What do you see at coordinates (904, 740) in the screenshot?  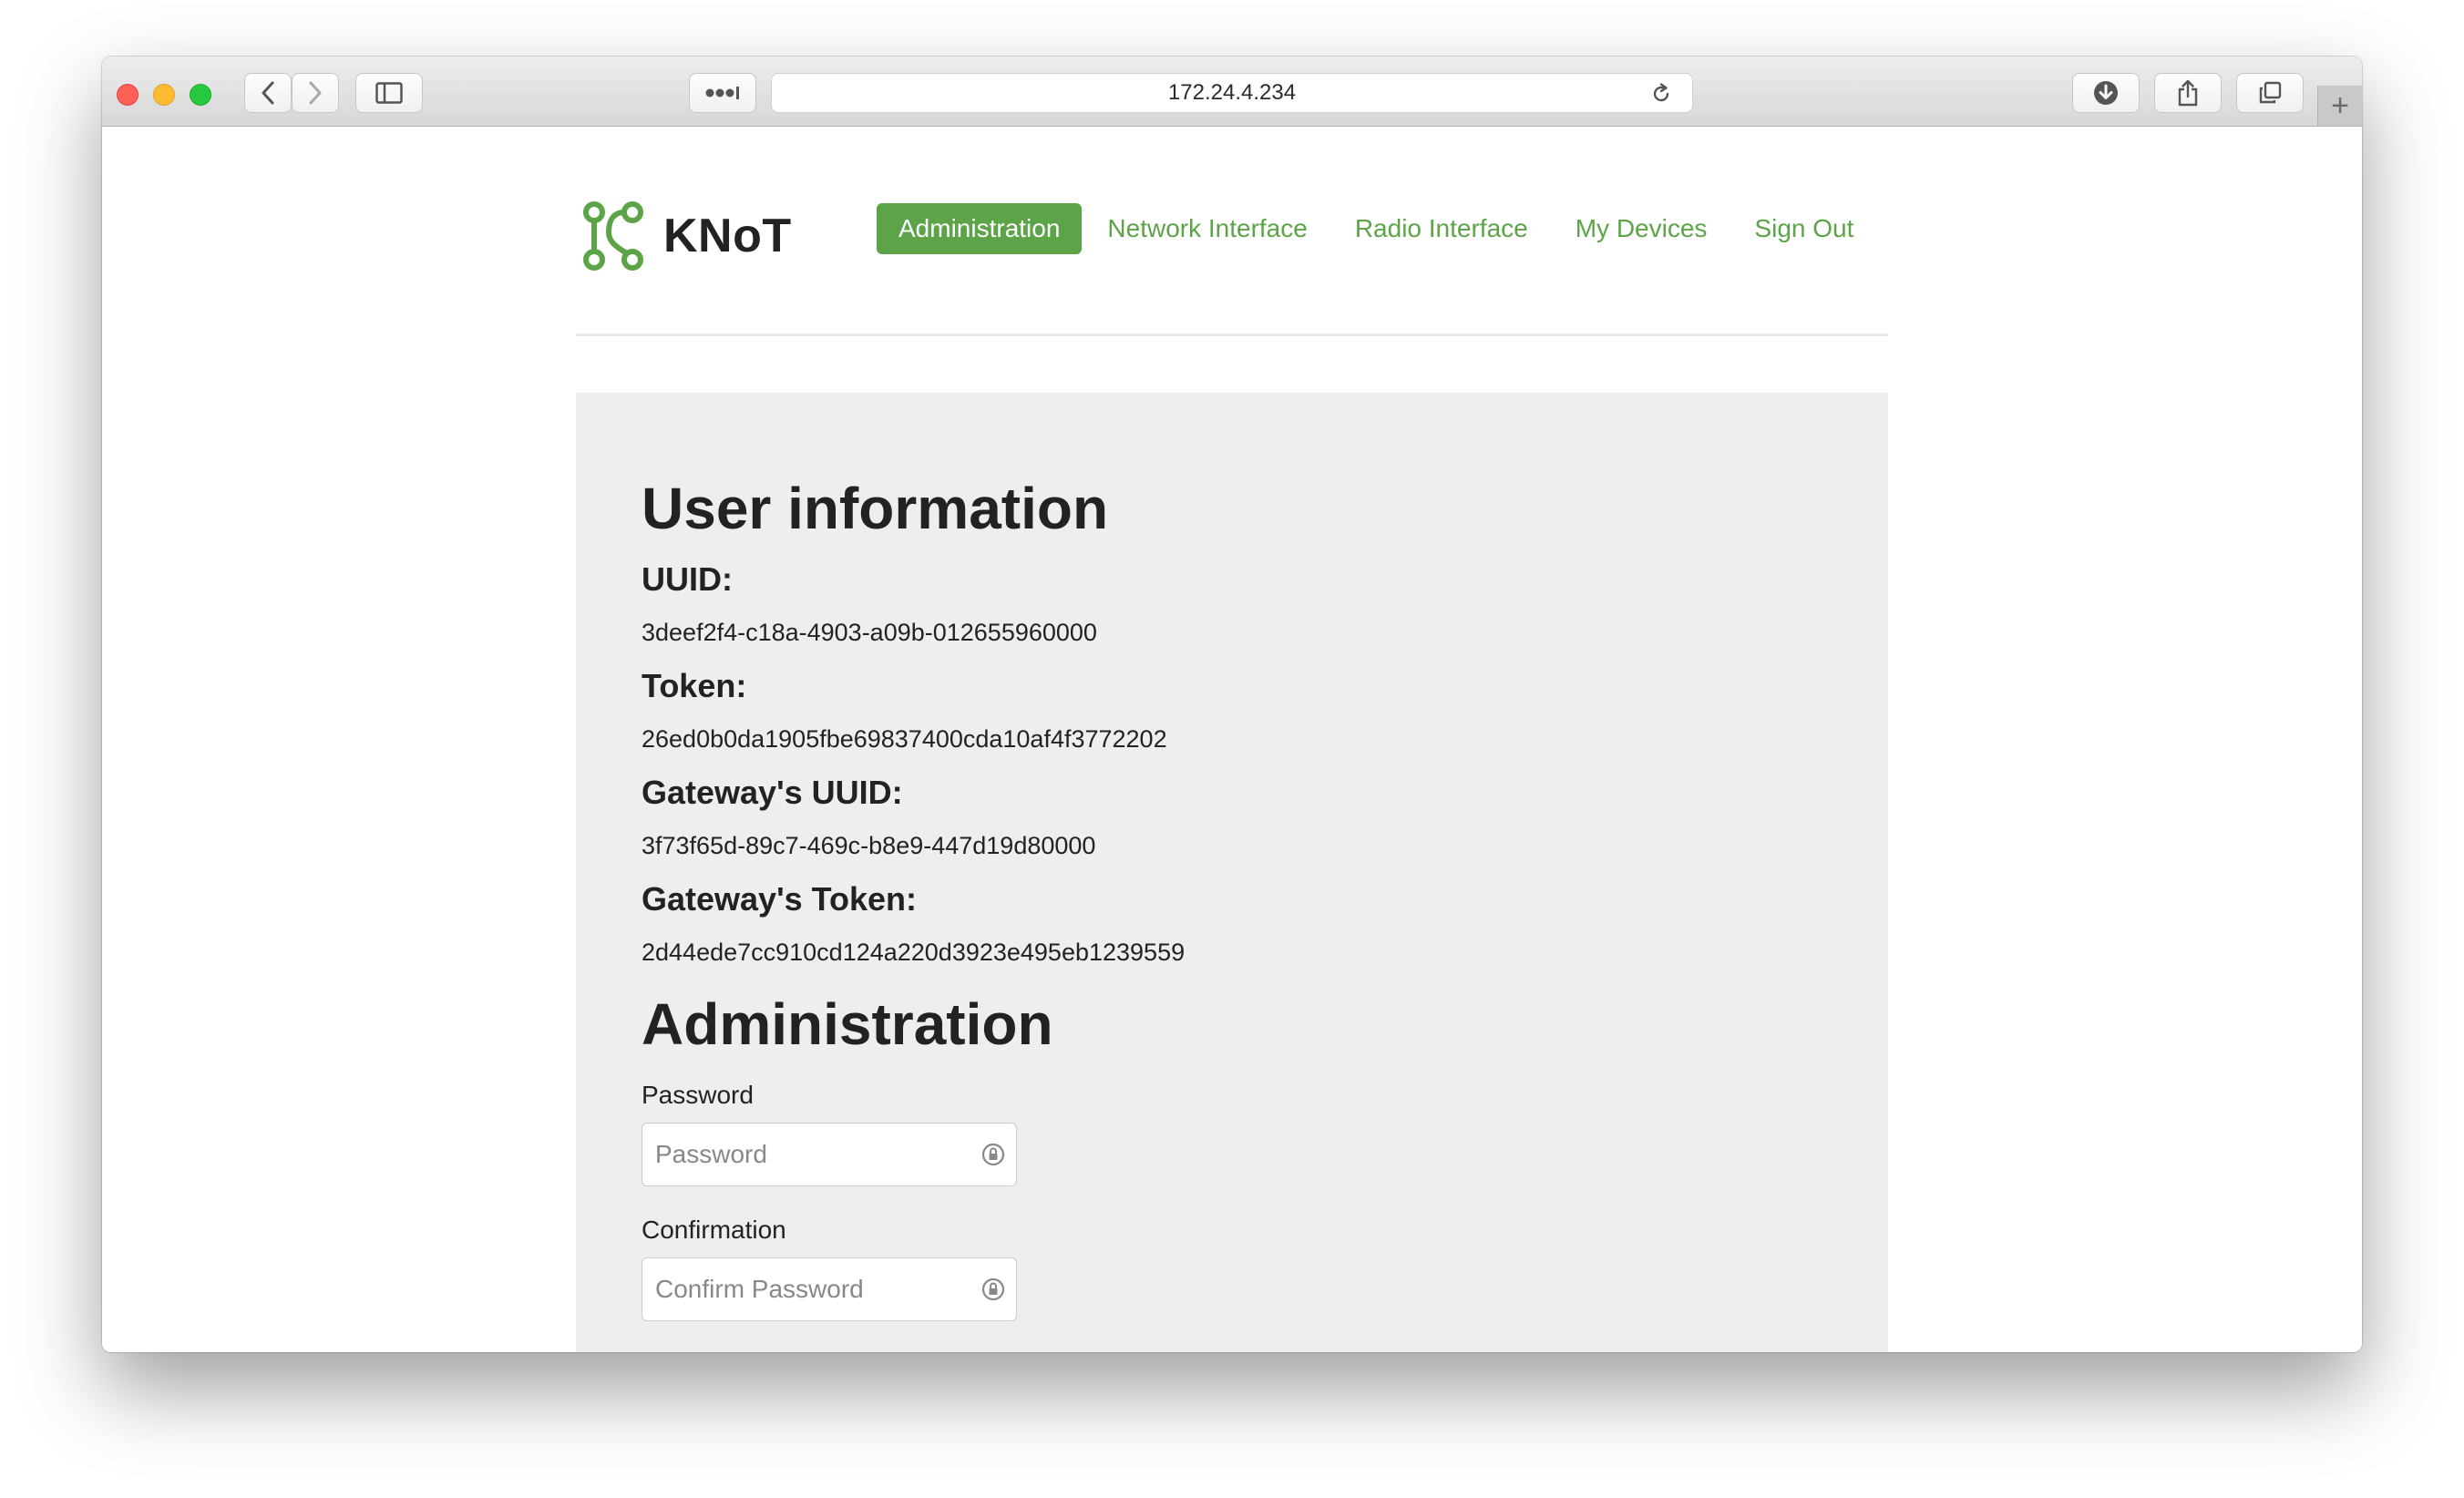 I see `token-value: 26ed0b0da1905fbe69837400cda10af4f3772202` at bounding box center [904, 740].